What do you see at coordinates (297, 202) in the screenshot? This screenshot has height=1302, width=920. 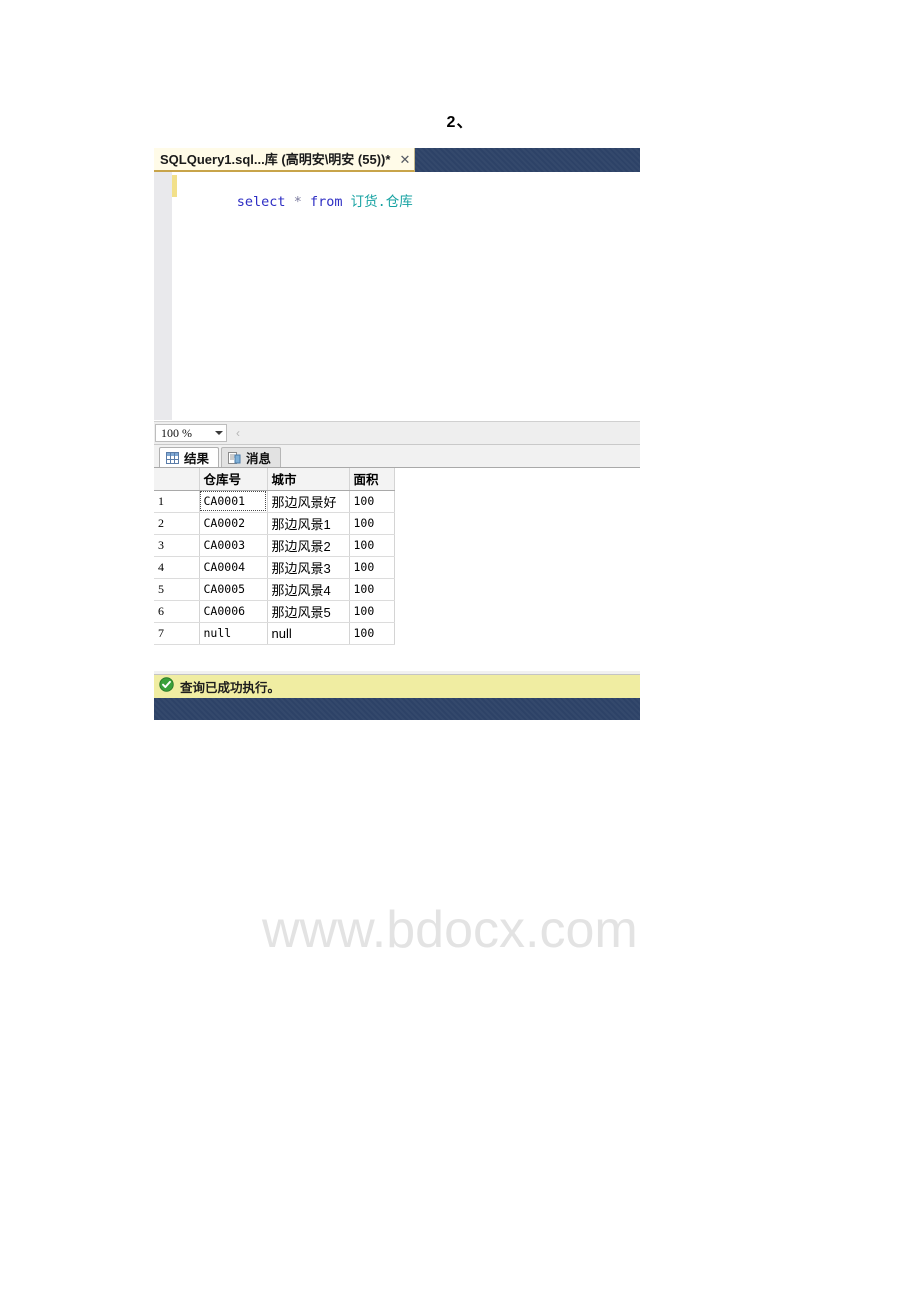 I see `sql-token-star: *` at bounding box center [297, 202].